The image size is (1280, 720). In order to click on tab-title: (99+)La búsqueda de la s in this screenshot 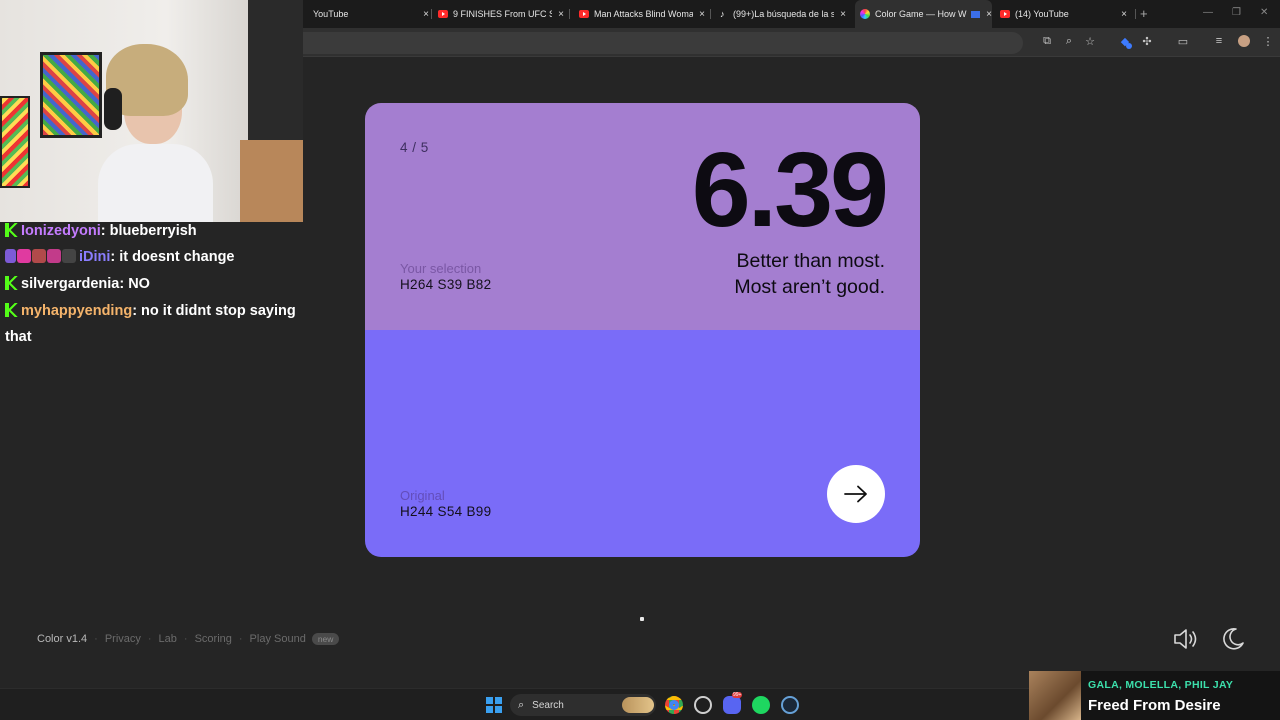, I will do `click(784, 14)`.